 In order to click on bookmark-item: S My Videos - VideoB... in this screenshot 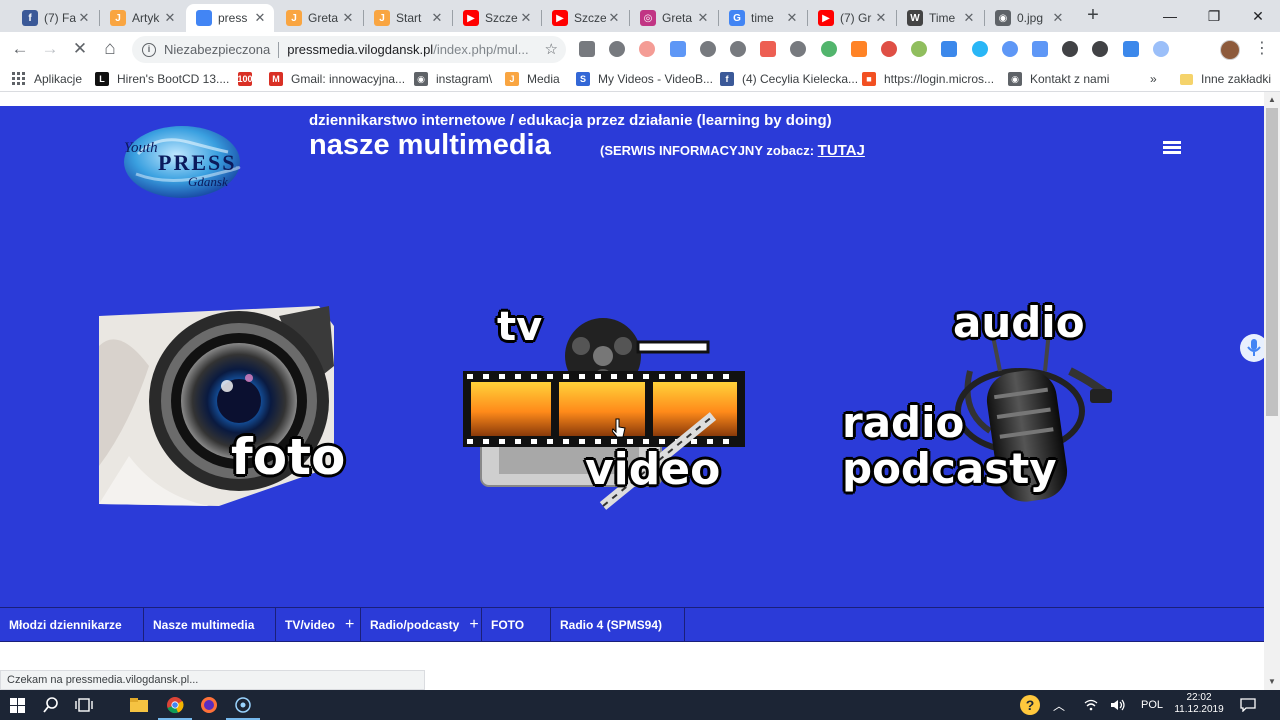, I will do `click(644, 79)`.